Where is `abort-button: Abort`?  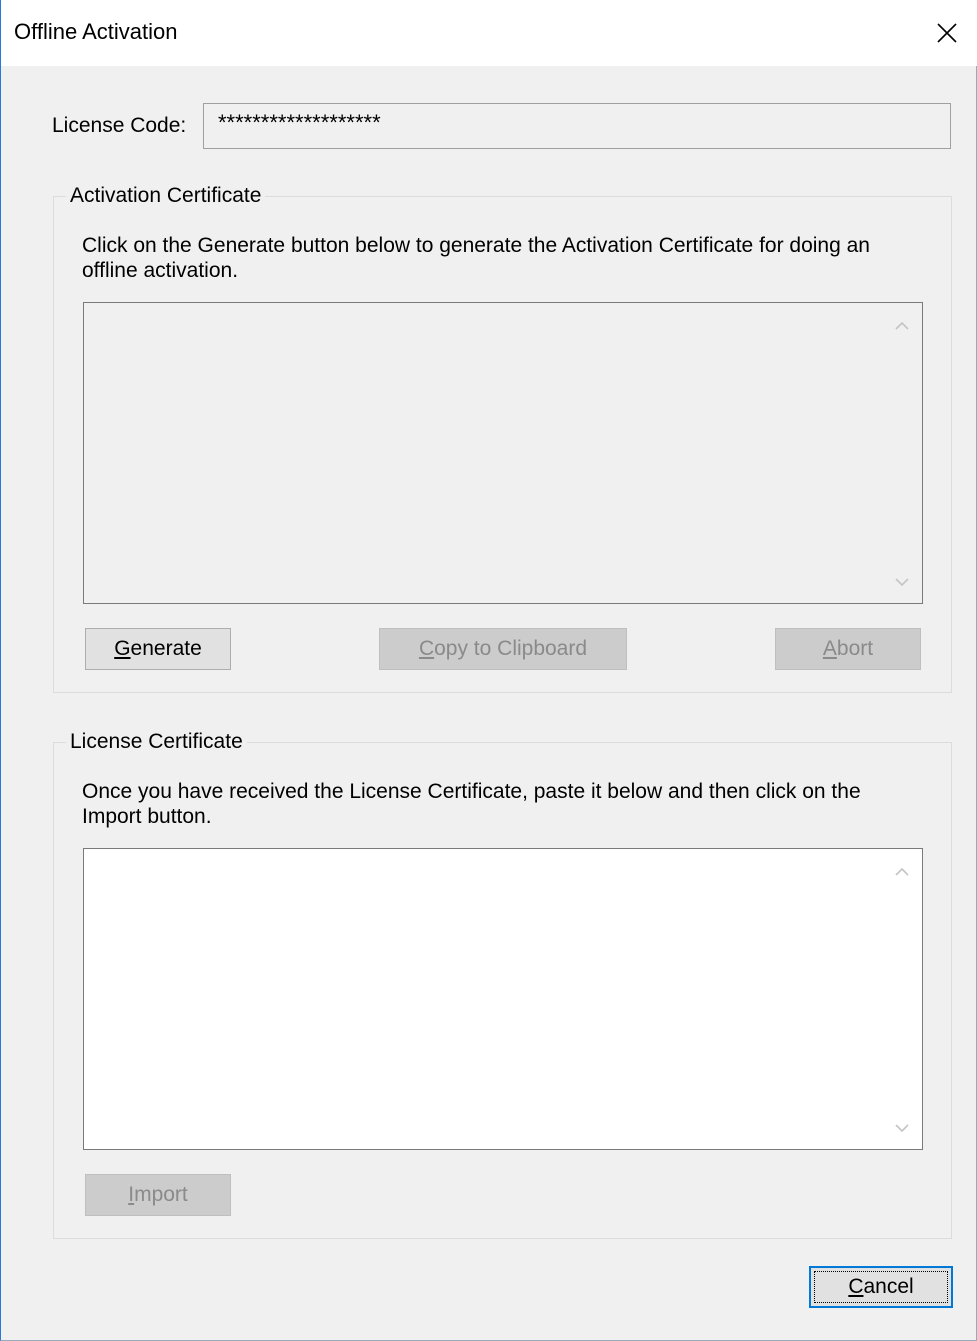
abort-button: Abort is located at coordinates (848, 649).